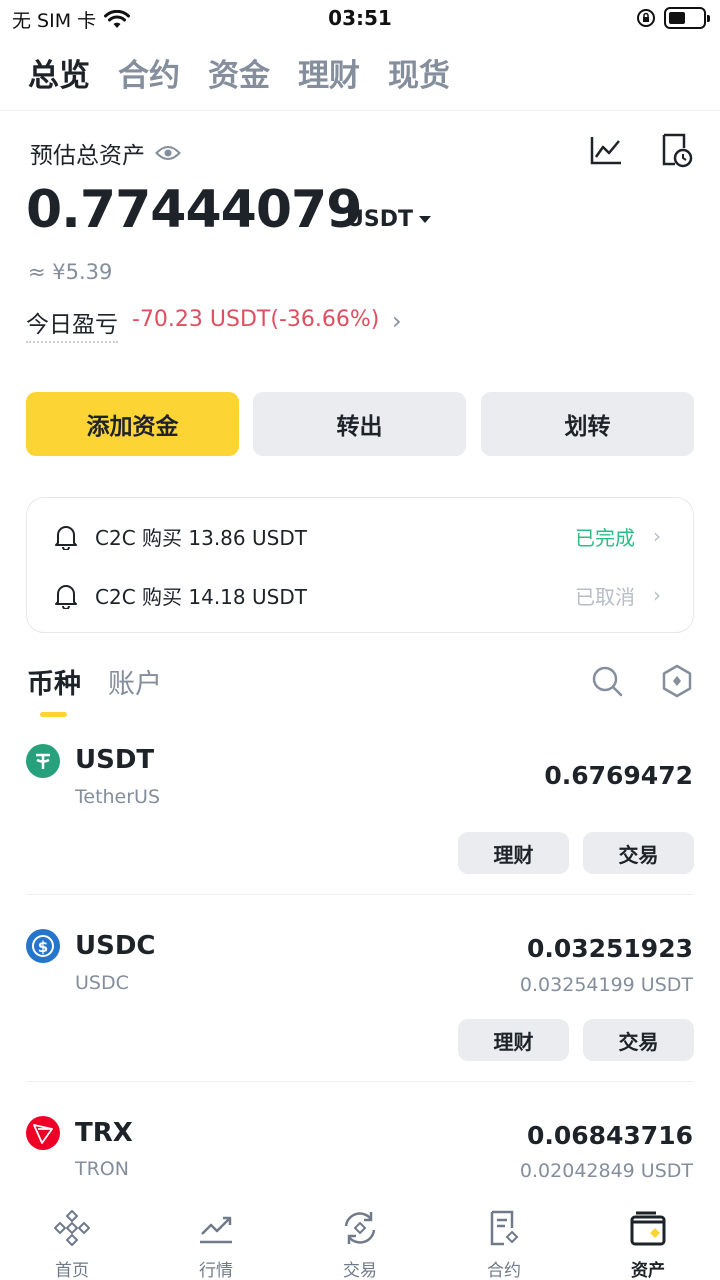 The height and width of the screenshot is (1280, 720). Describe the element at coordinates (59, 72) in the screenshot. I see `tab-overview: 总览` at that location.